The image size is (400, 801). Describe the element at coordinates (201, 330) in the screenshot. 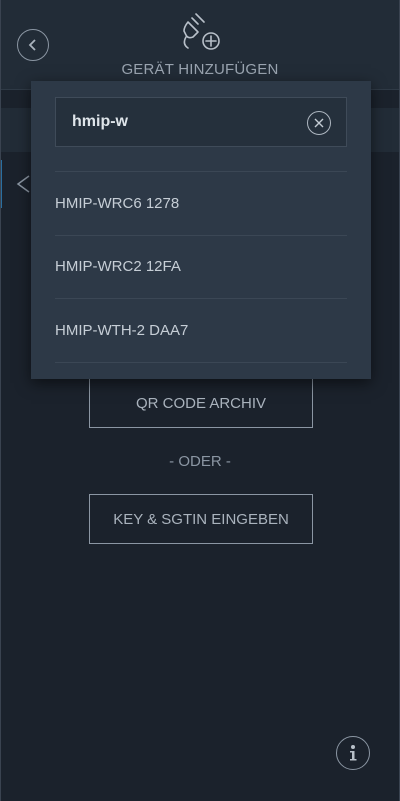

I see `result-item: HMIP-WTH-2 DAA7` at that location.